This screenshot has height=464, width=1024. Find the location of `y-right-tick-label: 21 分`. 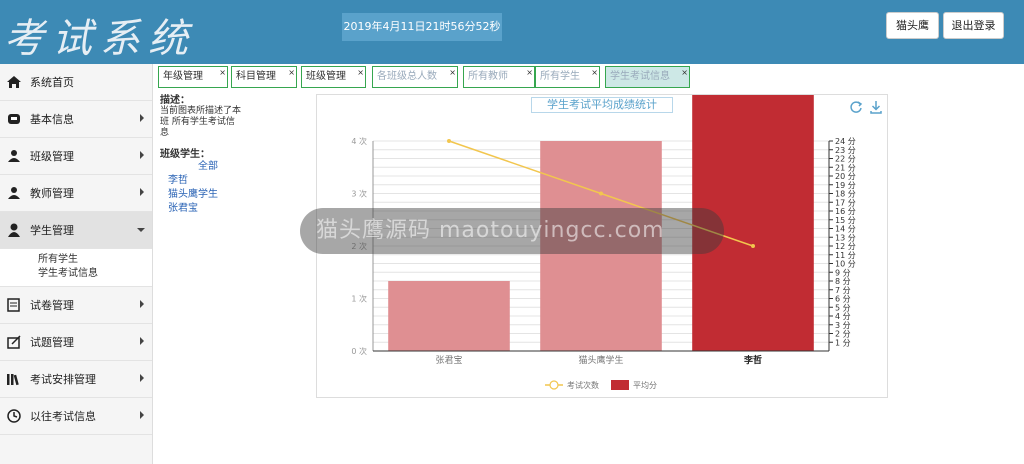

y-right-tick-label: 21 分 is located at coordinates (845, 167).